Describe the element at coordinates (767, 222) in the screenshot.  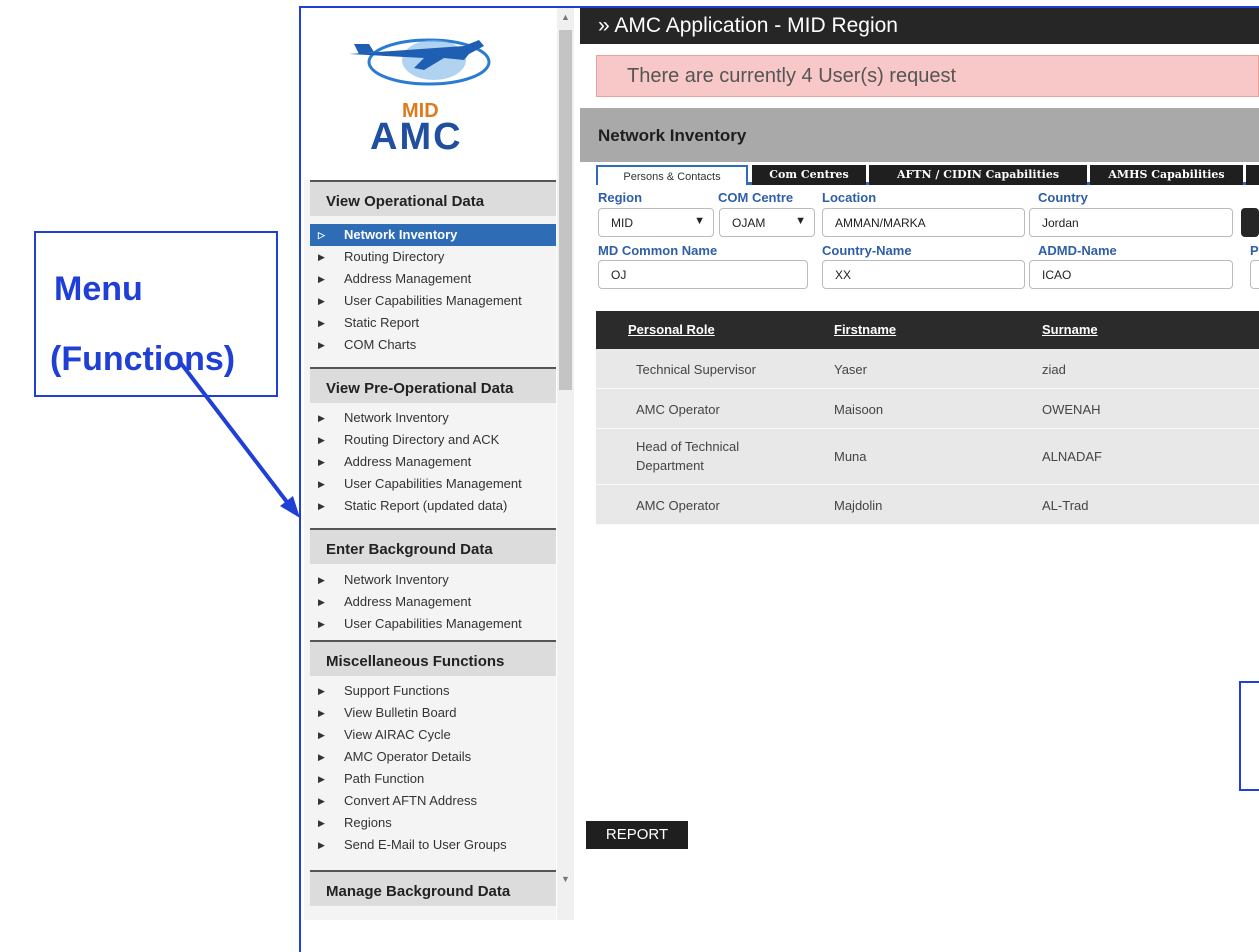
I see `com-centre-select: OJAM ▼` at that location.